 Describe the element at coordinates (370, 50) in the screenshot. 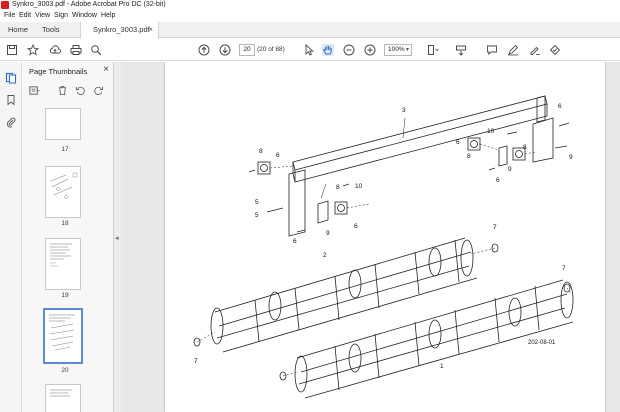

I see `zoom-in-icon` at that location.